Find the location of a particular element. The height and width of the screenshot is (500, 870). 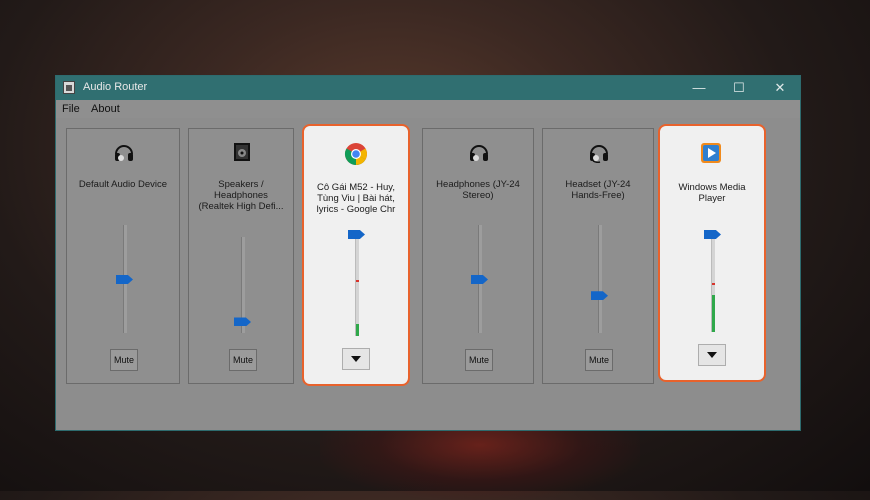

windows-media-player-icon is located at coordinates (711, 153).